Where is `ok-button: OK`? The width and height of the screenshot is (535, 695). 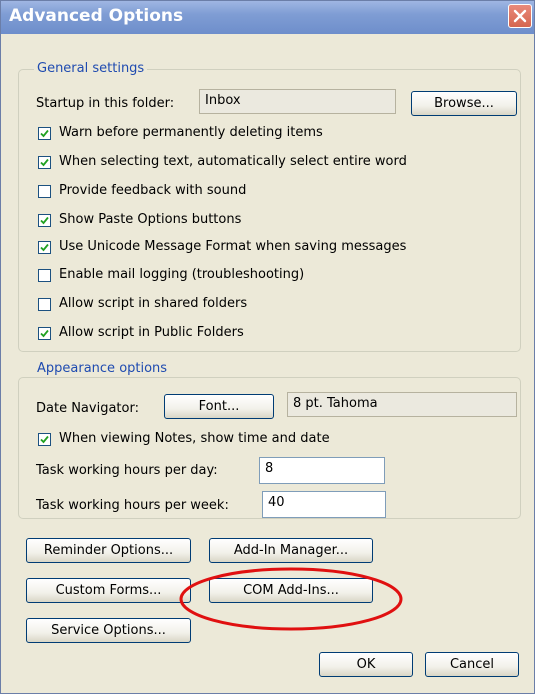 ok-button: OK is located at coordinates (366, 664).